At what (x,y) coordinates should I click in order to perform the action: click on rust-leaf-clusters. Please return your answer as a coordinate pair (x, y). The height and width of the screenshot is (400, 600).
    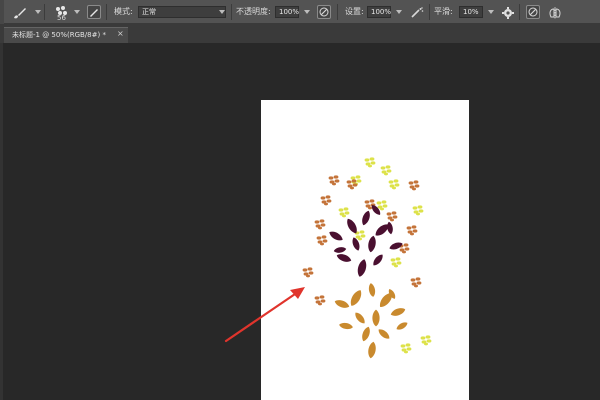
    Looking at the image, I should click on (362, 240).